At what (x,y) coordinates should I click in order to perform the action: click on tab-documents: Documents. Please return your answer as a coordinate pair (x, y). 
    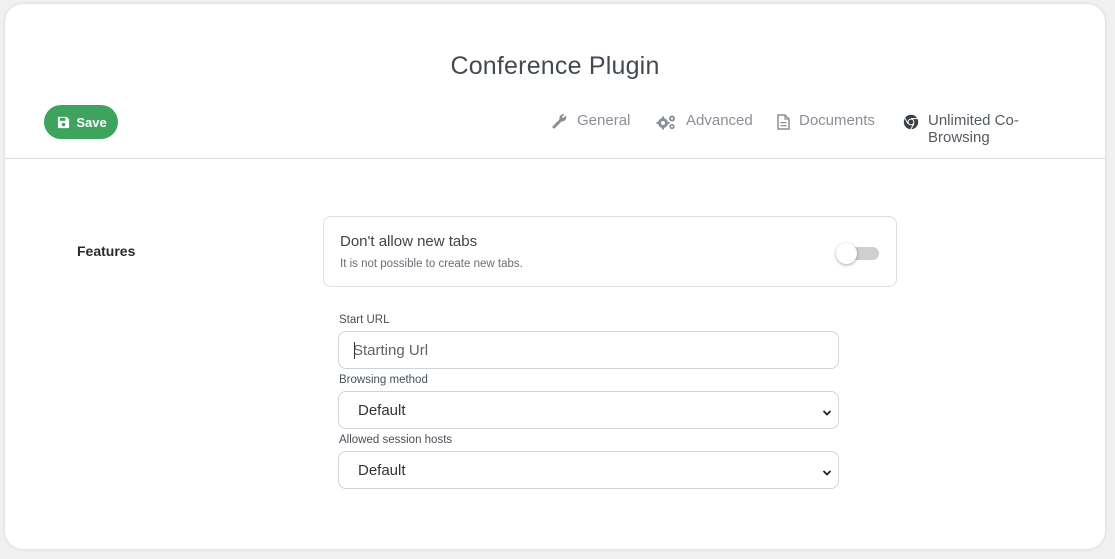
    Looking at the image, I should click on (826, 131).